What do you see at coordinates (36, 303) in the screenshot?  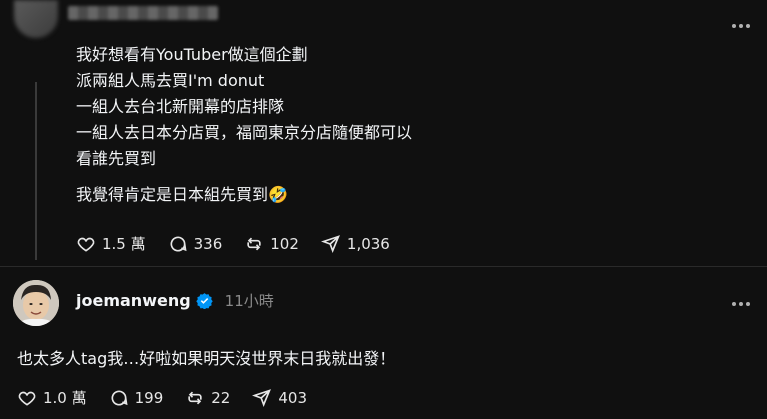 I see `avatar` at bounding box center [36, 303].